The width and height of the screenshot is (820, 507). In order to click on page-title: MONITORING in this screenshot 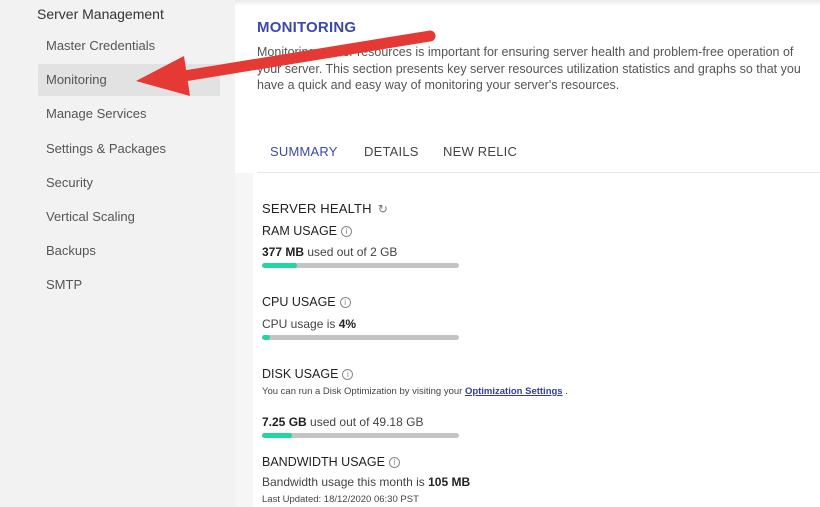, I will do `click(307, 27)`.